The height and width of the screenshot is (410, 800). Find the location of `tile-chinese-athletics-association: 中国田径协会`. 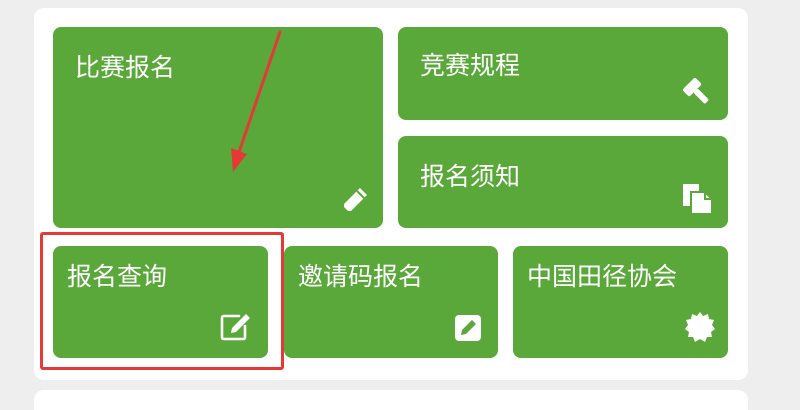

tile-chinese-athletics-association: 中国田径协会 is located at coordinates (620, 302).